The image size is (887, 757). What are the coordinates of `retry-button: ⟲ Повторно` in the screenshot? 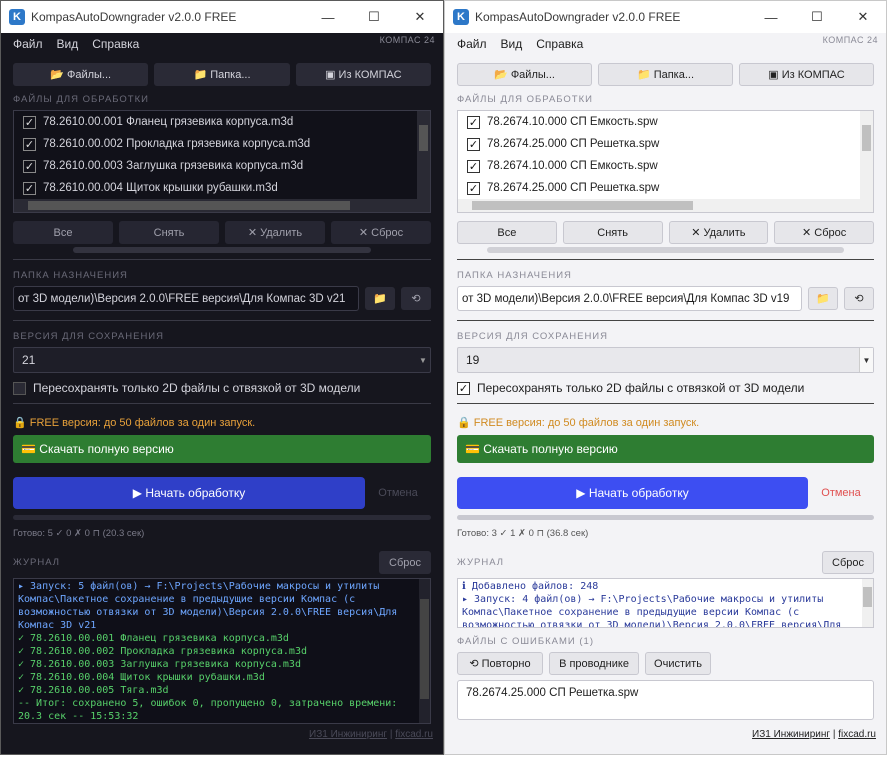 It's located at (500, 663).